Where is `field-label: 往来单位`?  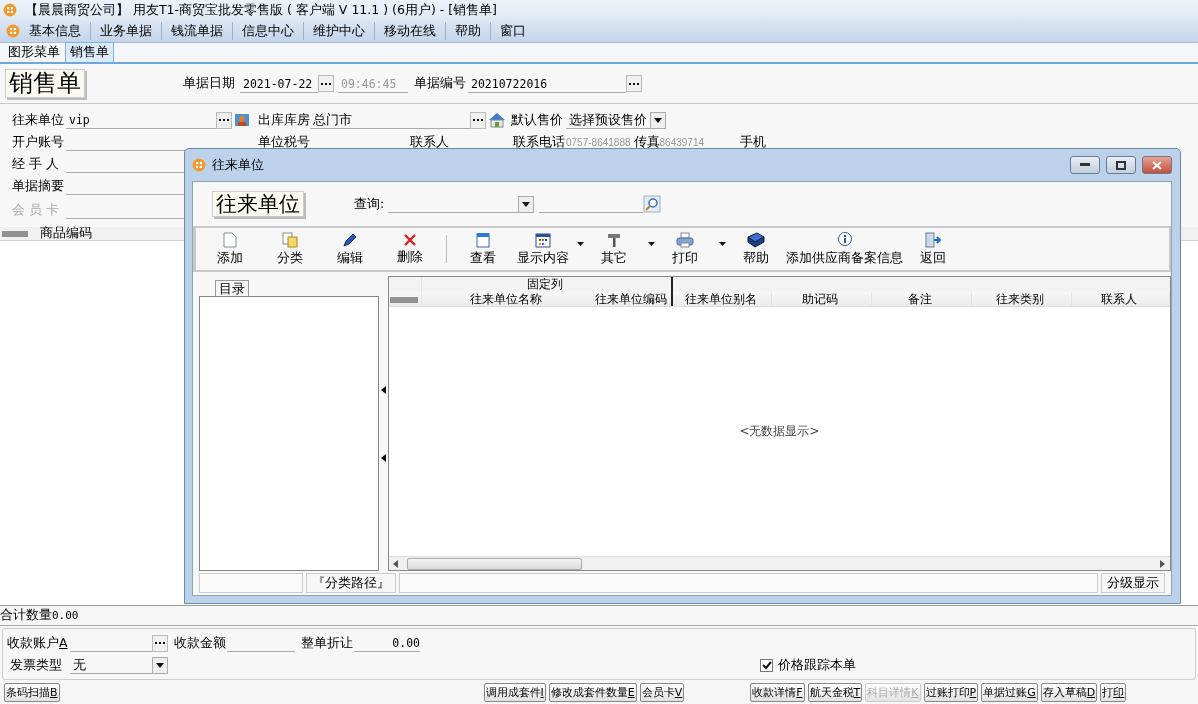 field-label: 往来单位 is located at coordinates (38, 120).